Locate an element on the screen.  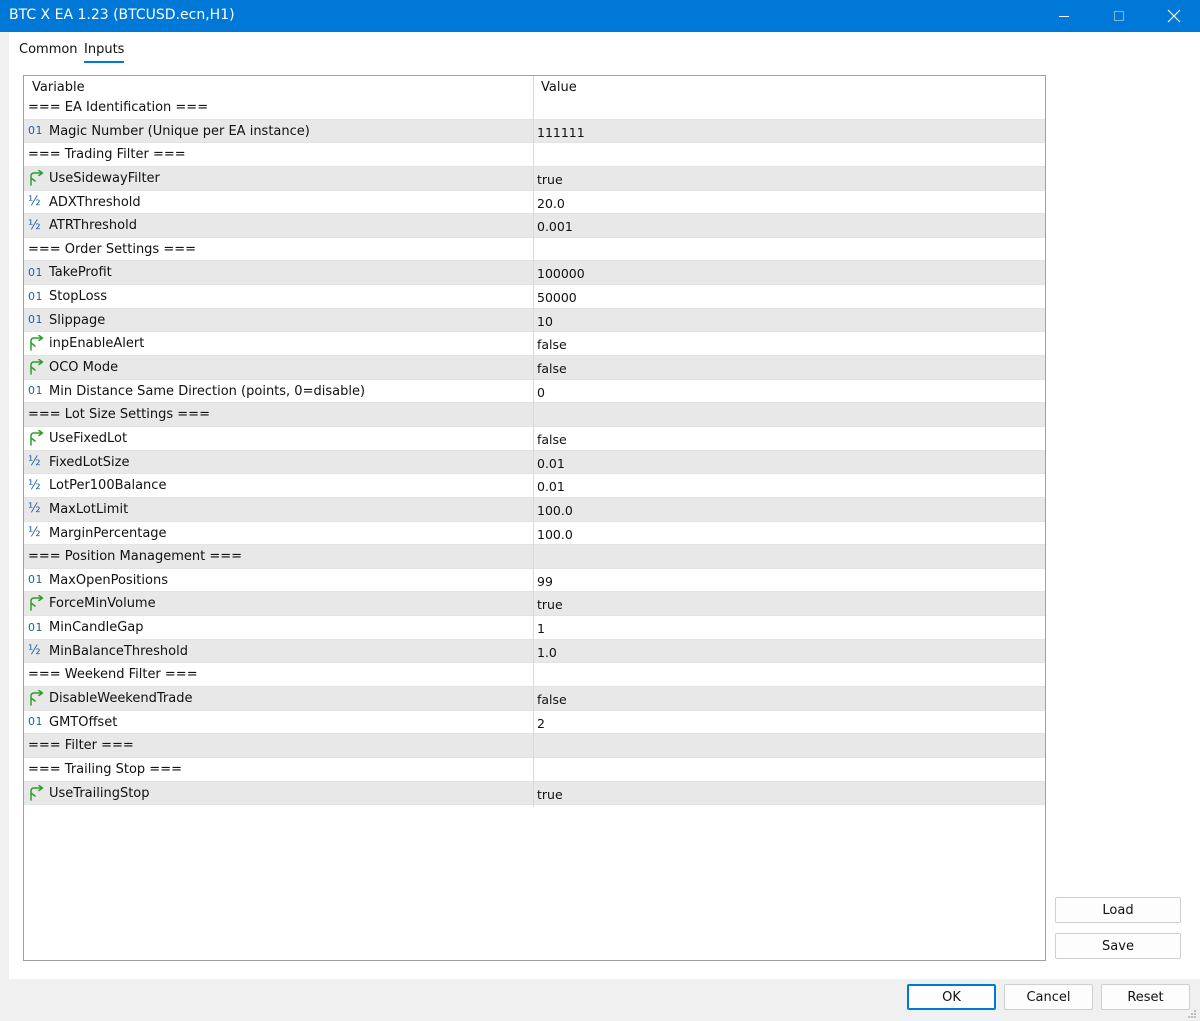
parameter-row: UseSidewayFilter true is located at coordinates (534, 178).